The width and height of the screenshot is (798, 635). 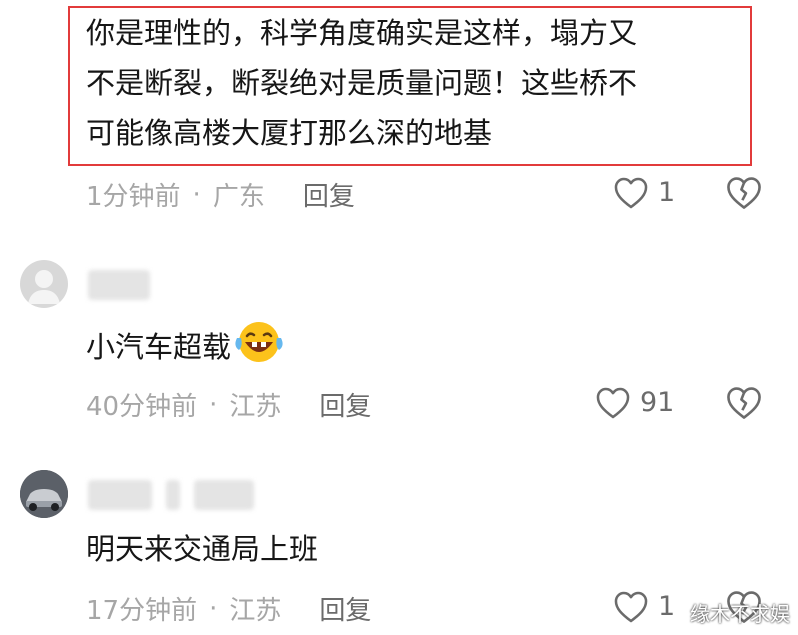 I want to click on comment-time: 40分钟前, so click(x=142, y=407).